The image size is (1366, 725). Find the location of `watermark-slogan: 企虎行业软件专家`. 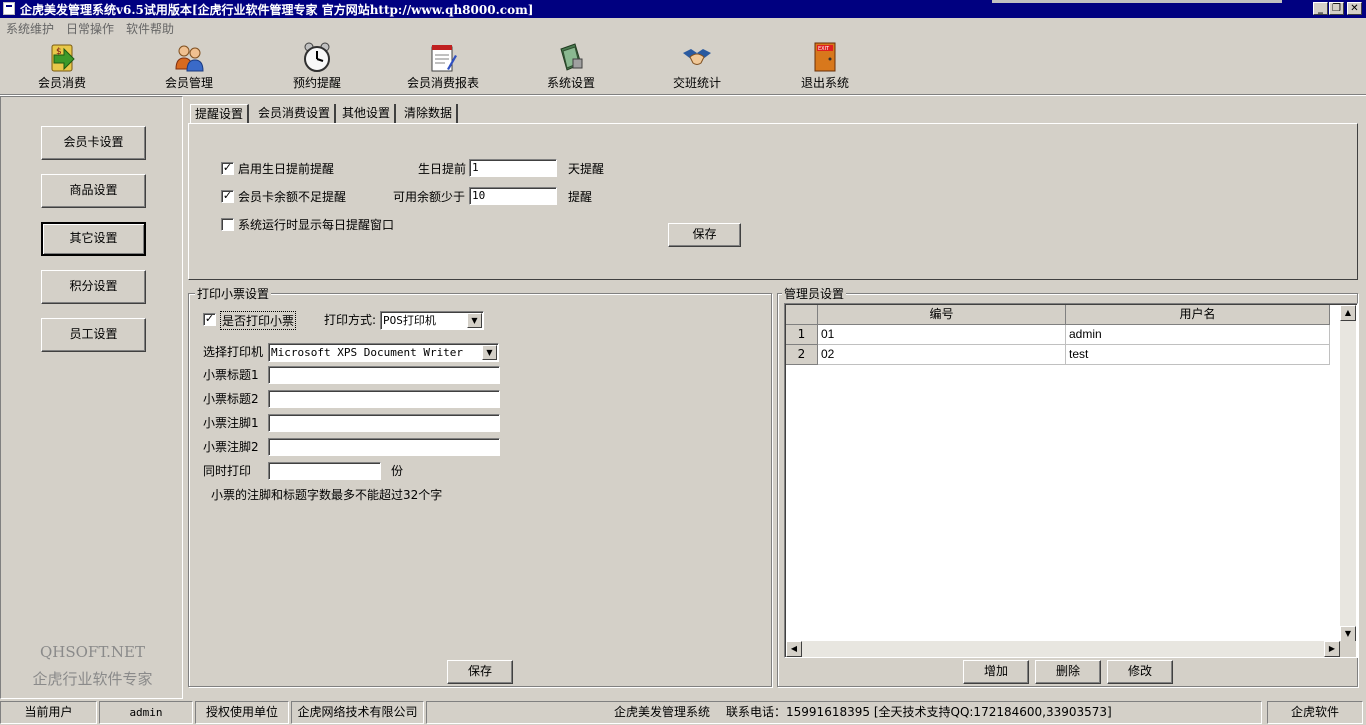

watermark-slogan: 企虎行业软件专家 is located at coordinates (92, 679).